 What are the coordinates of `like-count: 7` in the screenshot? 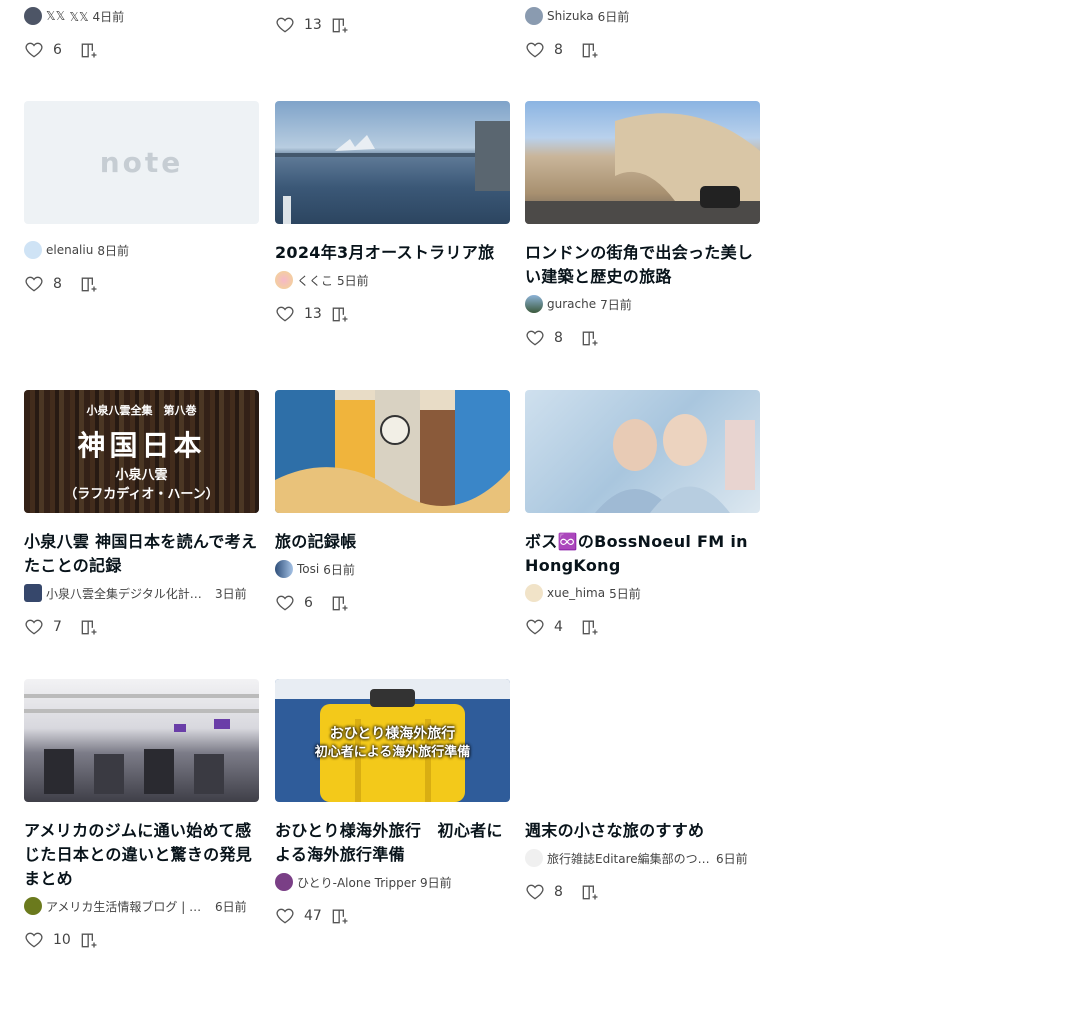 It's located at (57, 627).